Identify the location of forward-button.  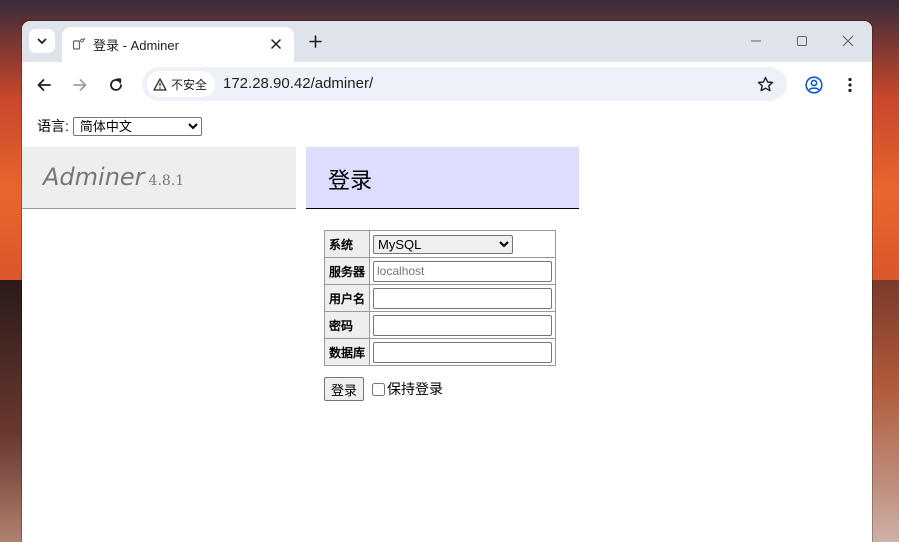
(80, 85).